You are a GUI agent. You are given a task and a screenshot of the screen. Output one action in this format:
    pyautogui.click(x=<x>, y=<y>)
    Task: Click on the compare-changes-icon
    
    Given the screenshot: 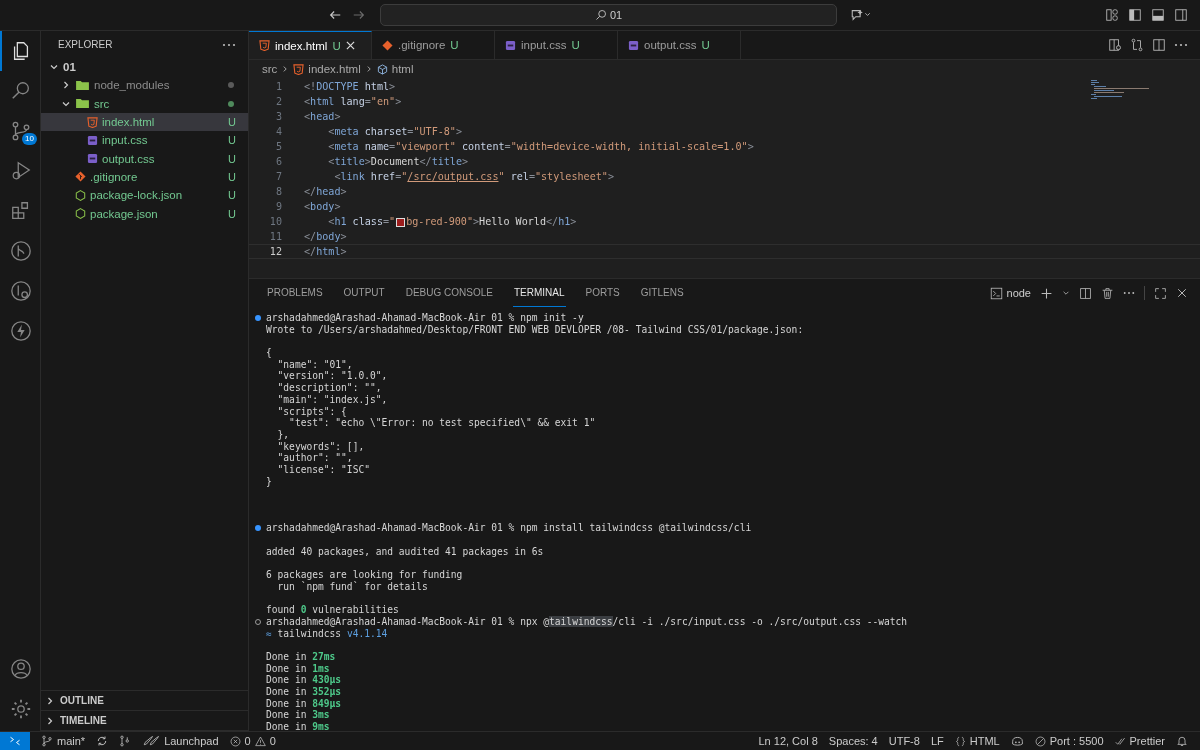 What is the action you would take?
    pyautogui.click(x=1137, y=45)
    